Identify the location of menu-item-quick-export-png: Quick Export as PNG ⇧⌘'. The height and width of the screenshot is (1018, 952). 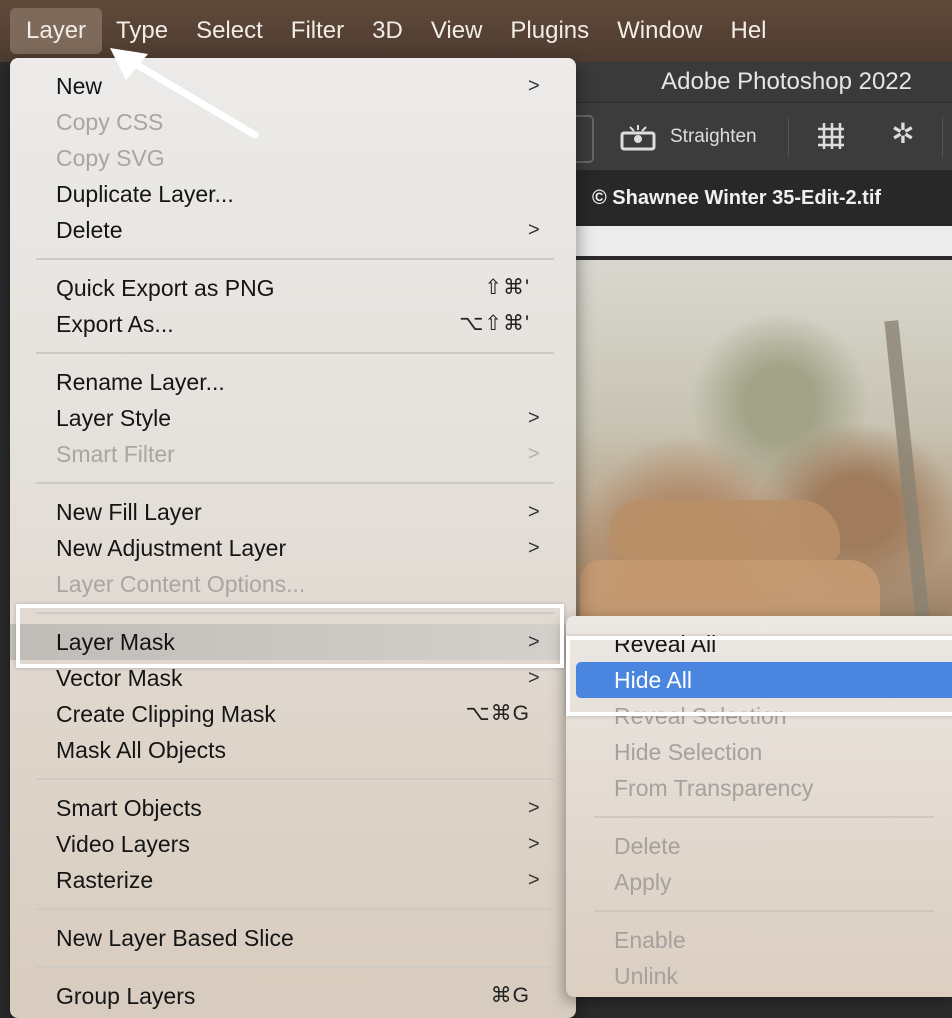
(293, 288).